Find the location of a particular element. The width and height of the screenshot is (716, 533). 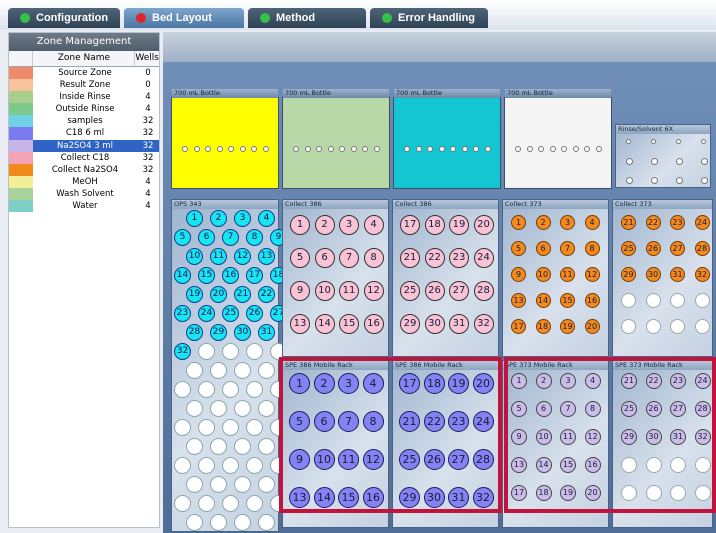

collect-rack-373: Collect 373 21 22 23 24 25 26 27 28 29 30 31 32 is located at coordinates (662, 278).